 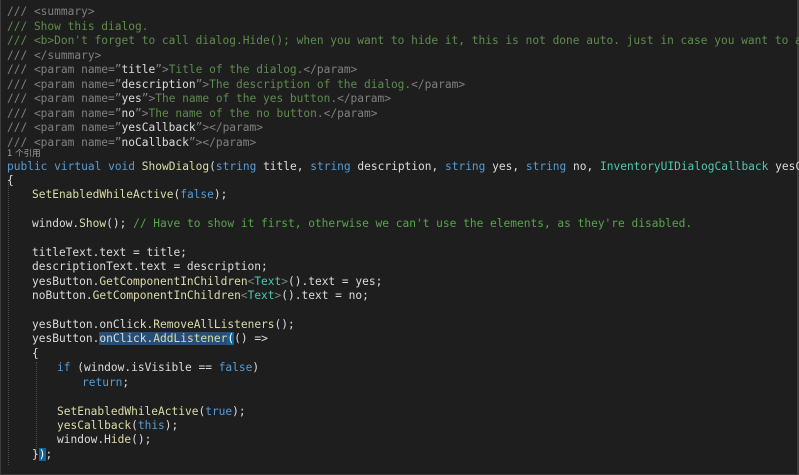 I want to click on code-line: yesButton.onClick.RemoveAllListeners();, so click(x=163, y=324).